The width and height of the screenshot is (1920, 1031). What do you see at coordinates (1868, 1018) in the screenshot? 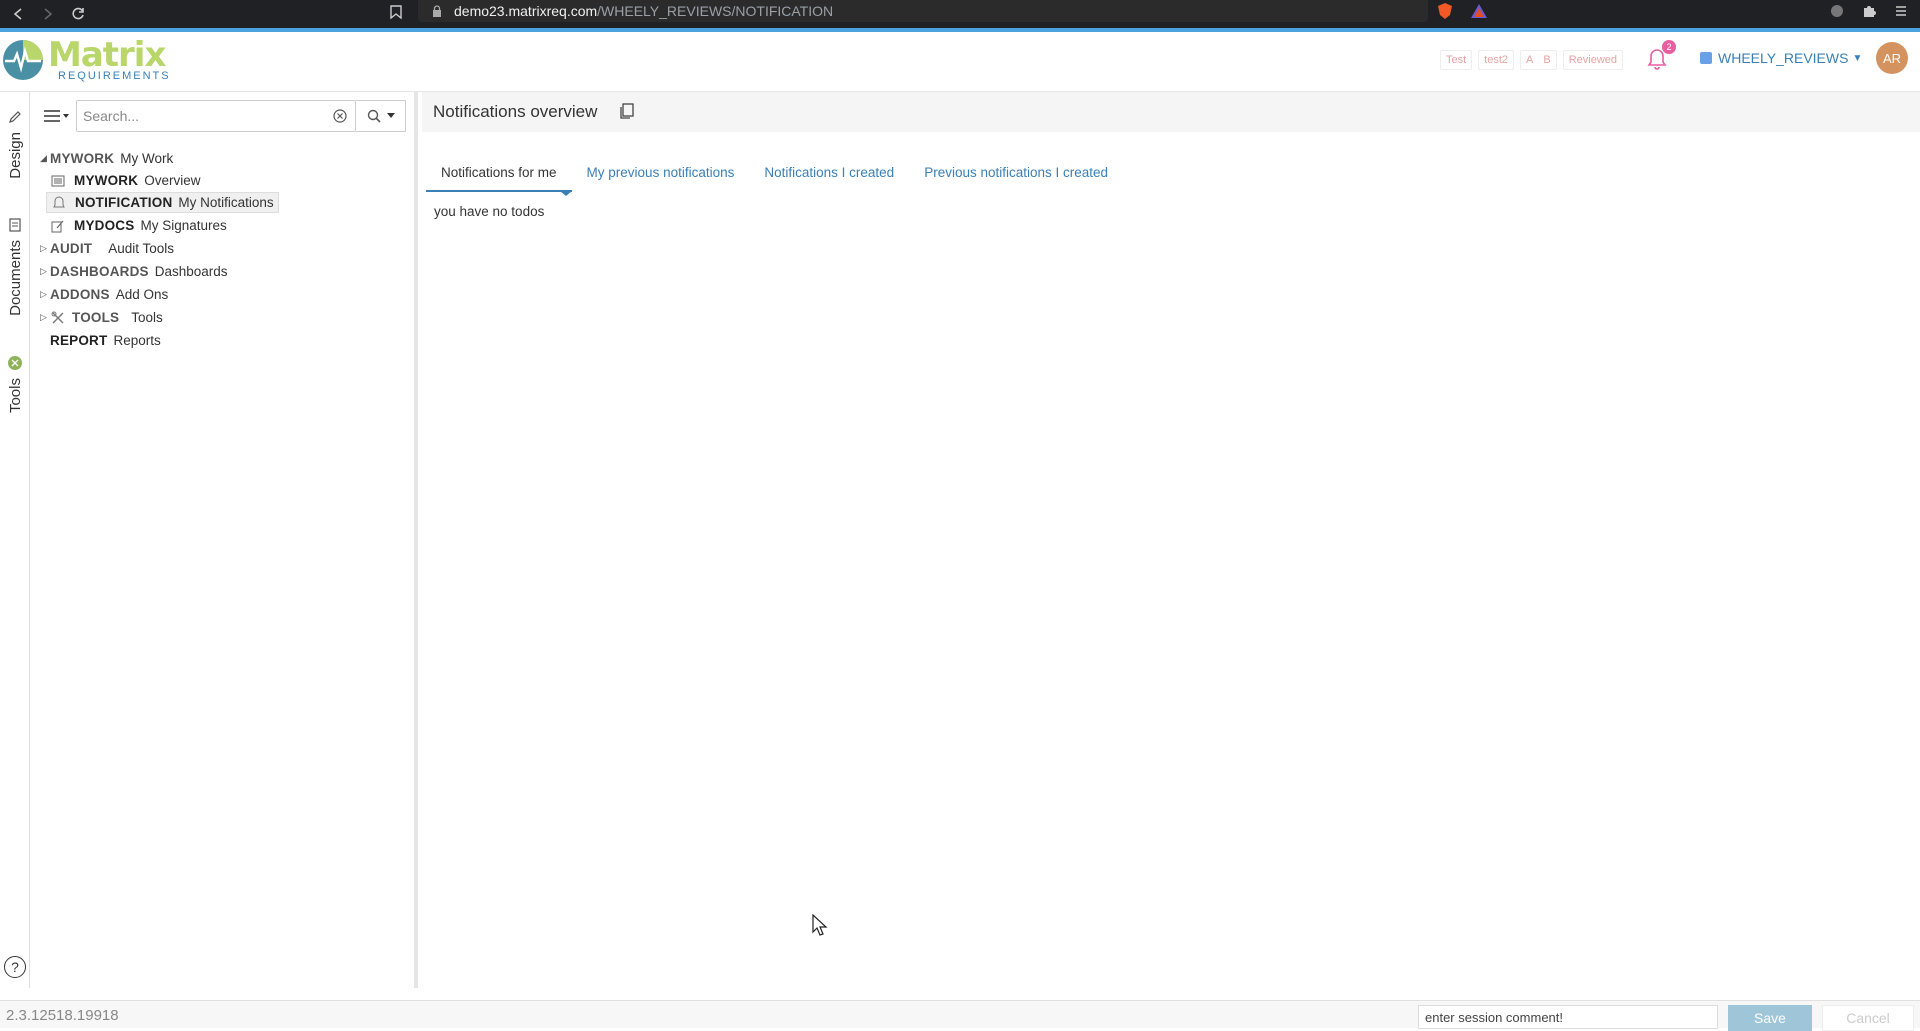
I see `cancel-button: Cancel` at bounding box center [1868, 1018].